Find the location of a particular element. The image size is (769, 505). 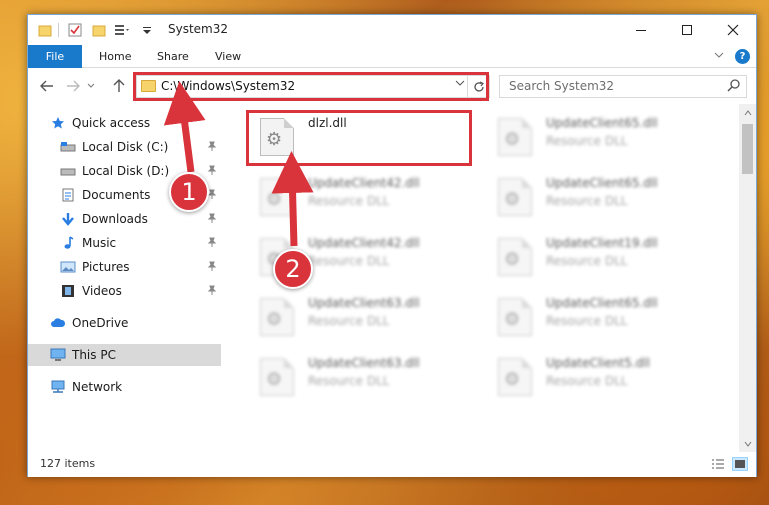

navigation-bar: C:\Windows\System32 Search System32 is located at coordinates (392, 86).